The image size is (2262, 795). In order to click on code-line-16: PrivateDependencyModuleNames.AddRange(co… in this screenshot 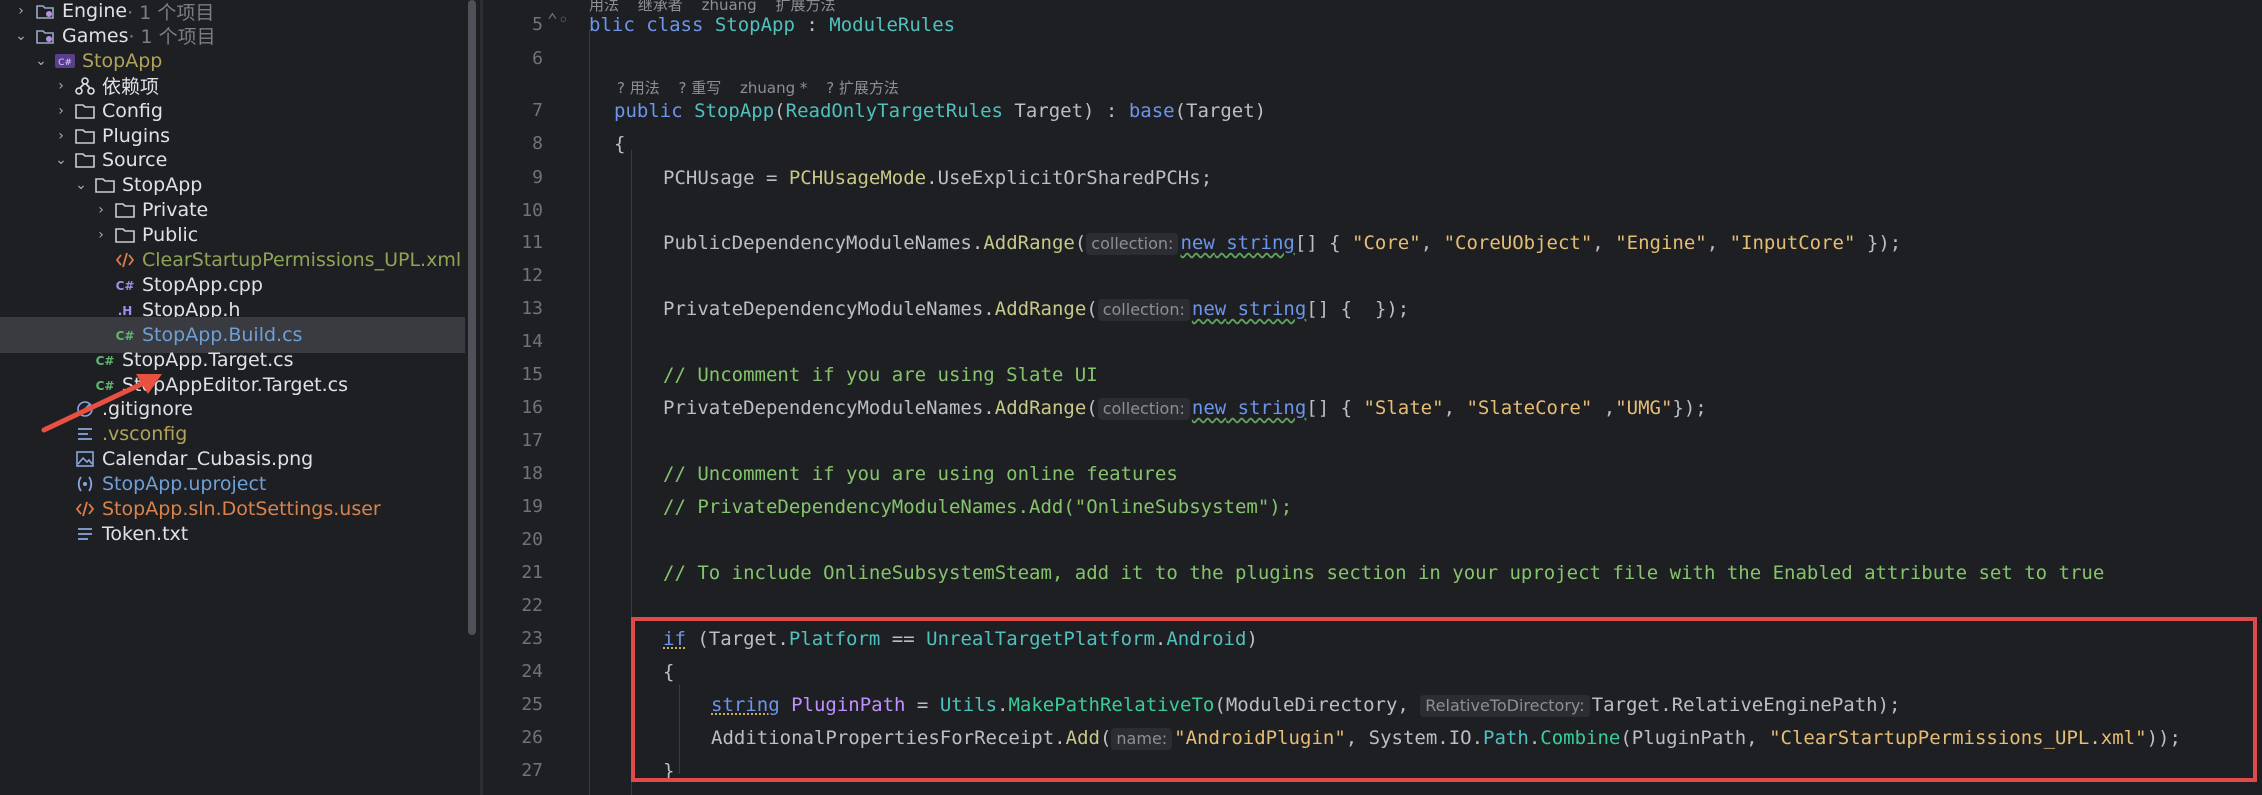, I will do `click(1185, 408)`.